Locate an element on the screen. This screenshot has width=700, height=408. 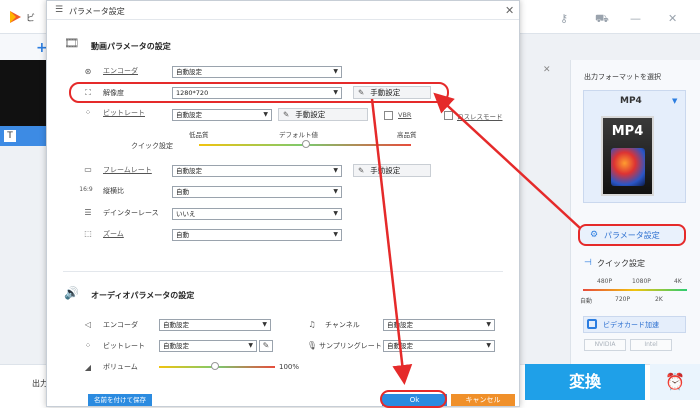
app-title: ビ is located at coordinates (31, 19).